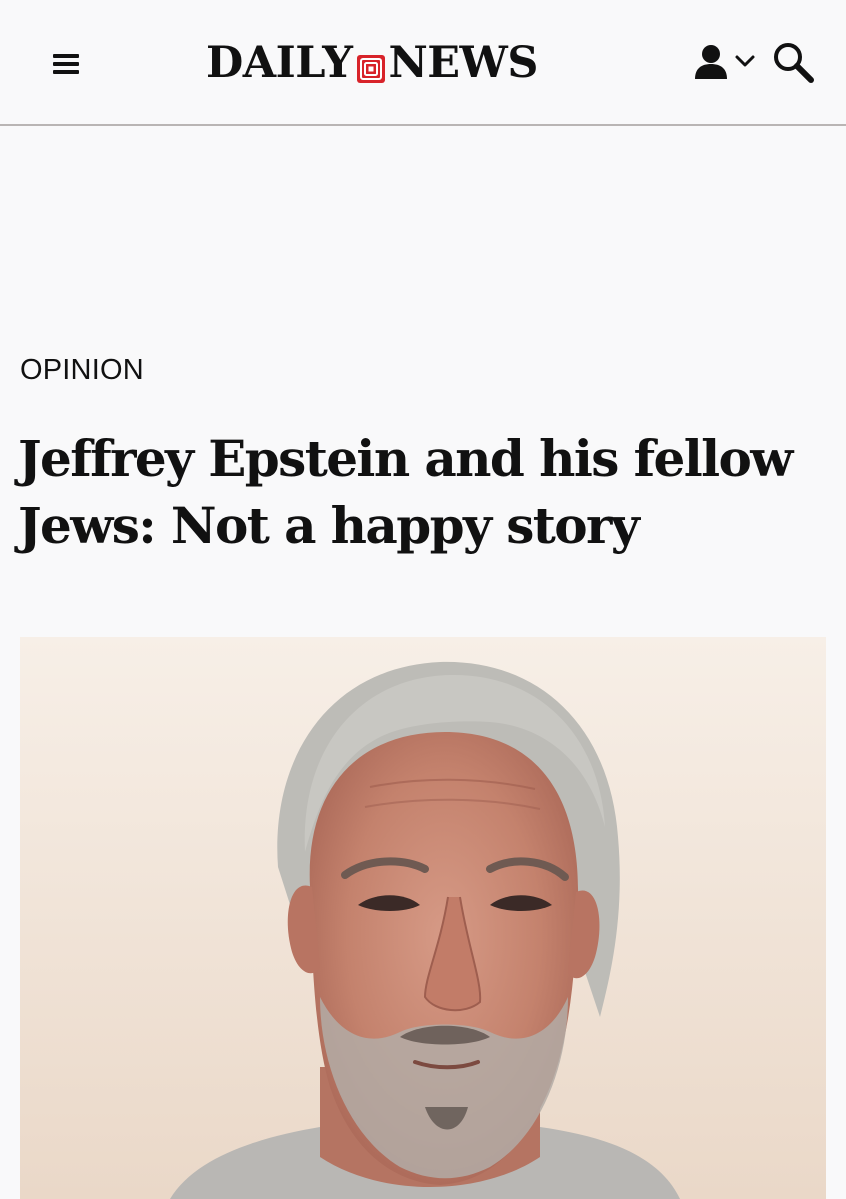  What do you see at coordinates (745, 63) in the screenshot?
I see `chevron-down-icon` at bounding box center [745, 63].